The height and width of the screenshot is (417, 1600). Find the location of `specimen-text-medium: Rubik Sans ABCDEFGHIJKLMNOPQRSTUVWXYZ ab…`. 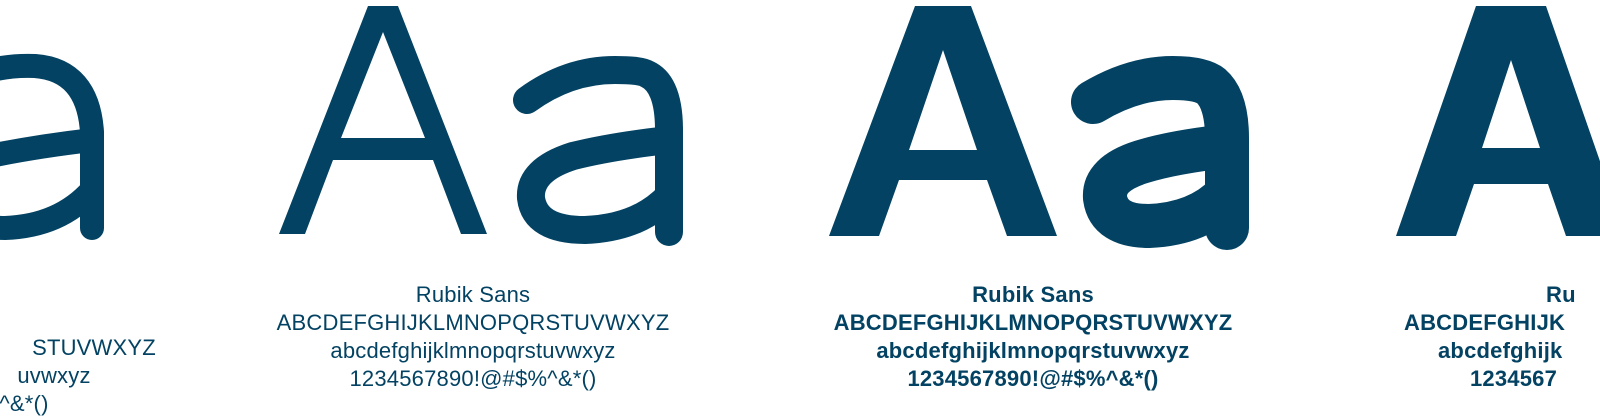

specimen-text-medium: Rubik Sans ABCDEFGHIJKLMNOPQRSTUVWXYZ ab… is located at coordinates (1033, 337).